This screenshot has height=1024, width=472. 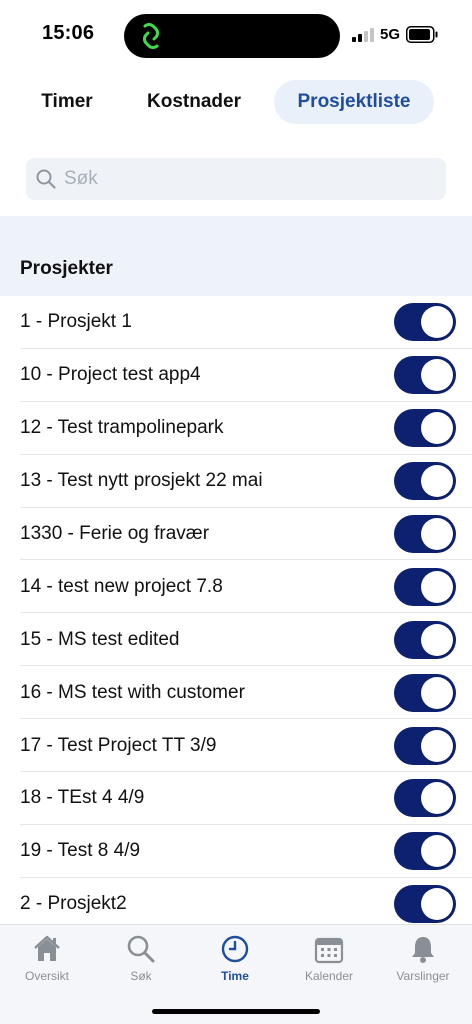 What do you see at coordinates (363, 35) in the screenshot?
I see `signal-icon` at bounding box center [363, 35].